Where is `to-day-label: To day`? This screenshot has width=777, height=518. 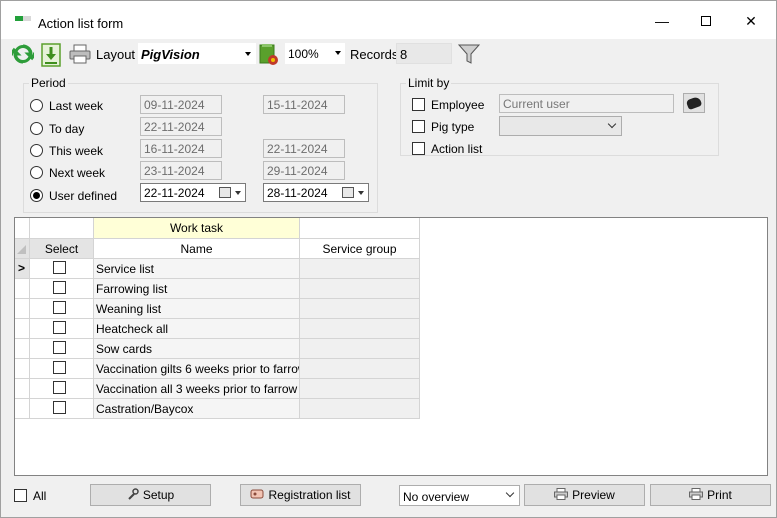
to-day-label: To day is located at coordinates (67, 129).